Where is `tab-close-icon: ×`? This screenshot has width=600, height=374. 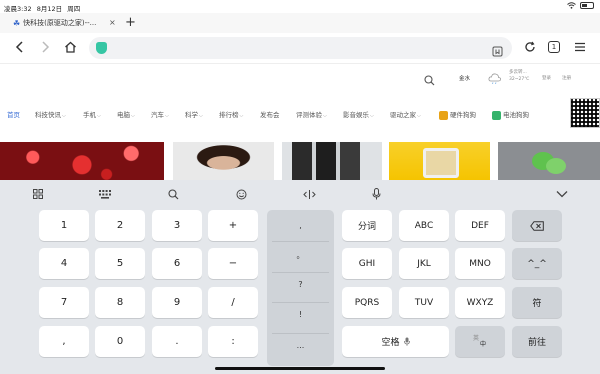 tab-close-icon: × is located at coordinates (112, 22).